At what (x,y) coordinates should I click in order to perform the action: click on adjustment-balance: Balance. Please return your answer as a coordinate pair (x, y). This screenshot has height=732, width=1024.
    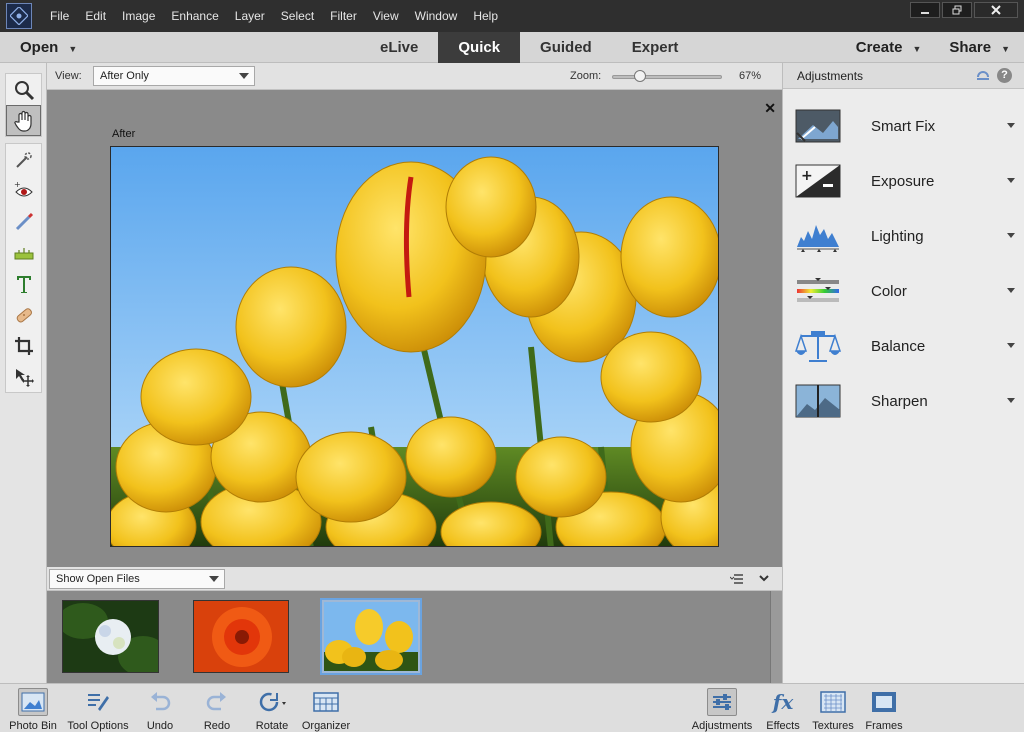
    Looking at the image, I should click on (903, 346).